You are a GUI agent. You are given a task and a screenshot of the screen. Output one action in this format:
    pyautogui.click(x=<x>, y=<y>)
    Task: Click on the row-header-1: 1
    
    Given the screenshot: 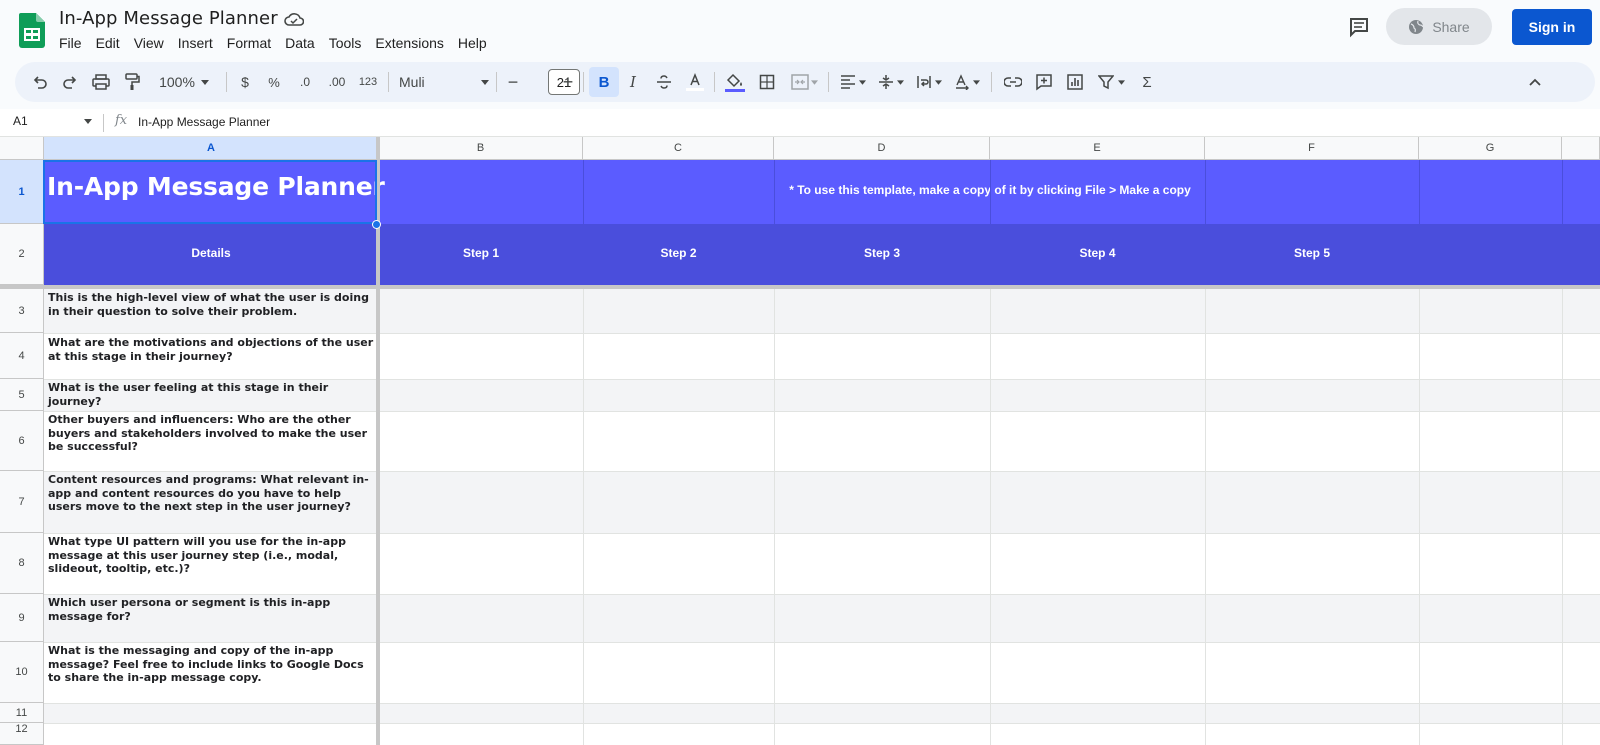 What is the action you would take?
    pyautogui.click(x=22, y=192)
    